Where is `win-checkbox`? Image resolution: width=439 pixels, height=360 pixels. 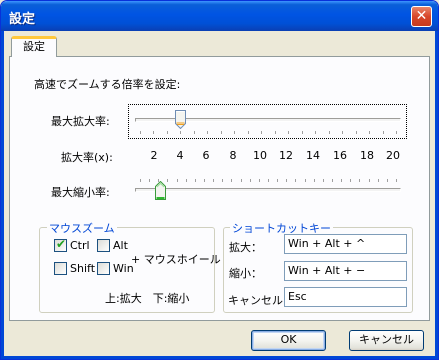
win-checkbox is located at coordinates (103, 268).